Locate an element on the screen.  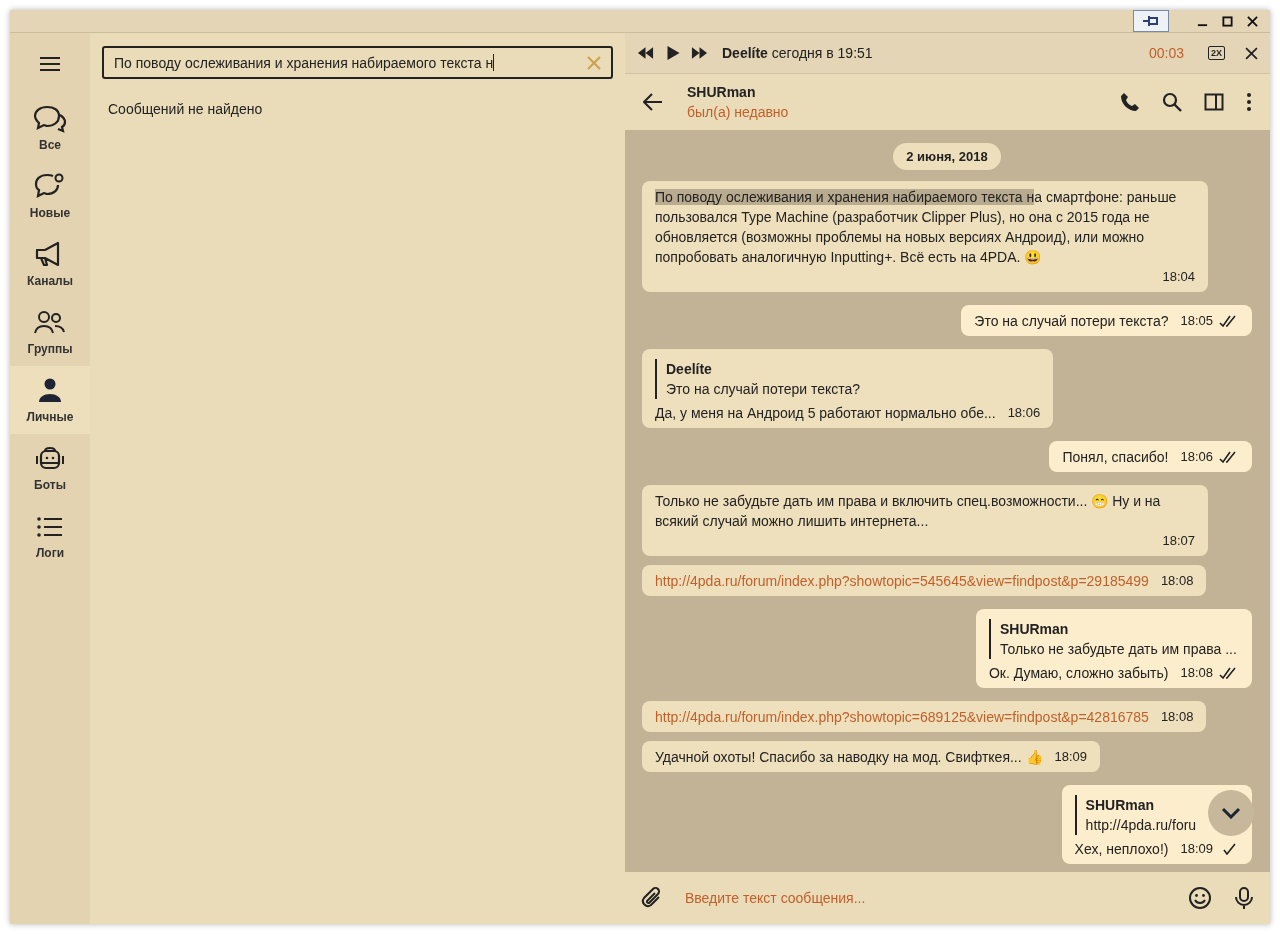
message-text: По поводу ослеживания и хранения набираемого текста на смартфоне: раньше пользовался Type Machine (разработчик Clipper Plus), но она с 2015 года не обновляется (возможны проблемы на новых версиях Андроид), или можно попробовать аналогичную Inputting+. Всё есть на 4PDA. 😃 is located at coordinates (916, 227).